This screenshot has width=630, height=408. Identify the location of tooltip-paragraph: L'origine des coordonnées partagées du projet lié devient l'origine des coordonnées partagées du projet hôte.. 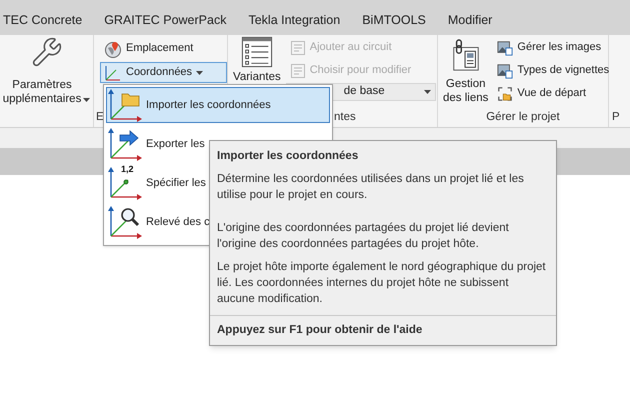
(363, 236).